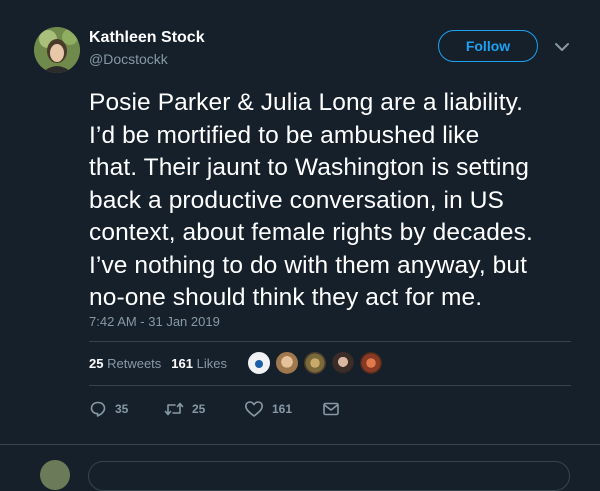 The height and width of the screenshot is (491, 600). What do you see at coordinates (308, 265) in the screenshot?
I see `tweet-text-line: I’ve nothing to do with them anyway, but` at bounding box center [308, 265].